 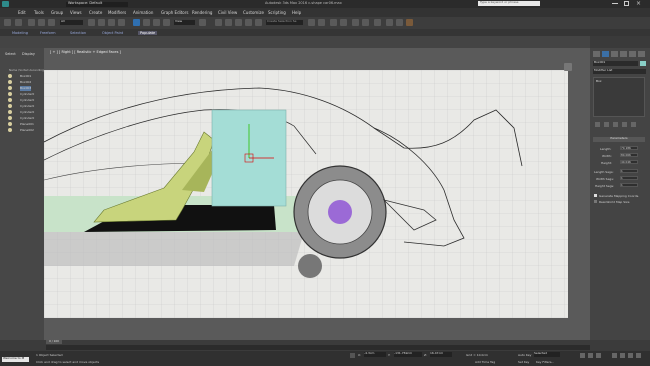 What do you see at coordinates (148, 33) in the screenshot?
I see `tab-populate: Populate` at bounding box center [148, 33].